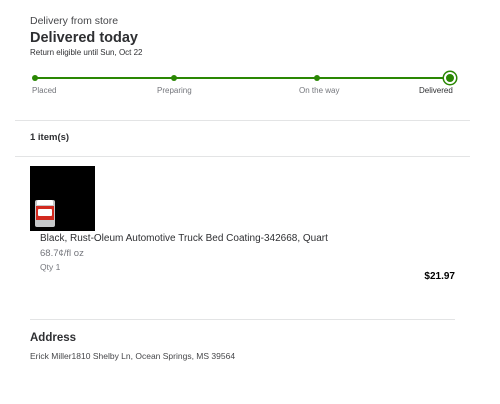  I want to click on progress-line, so click(242, 78).